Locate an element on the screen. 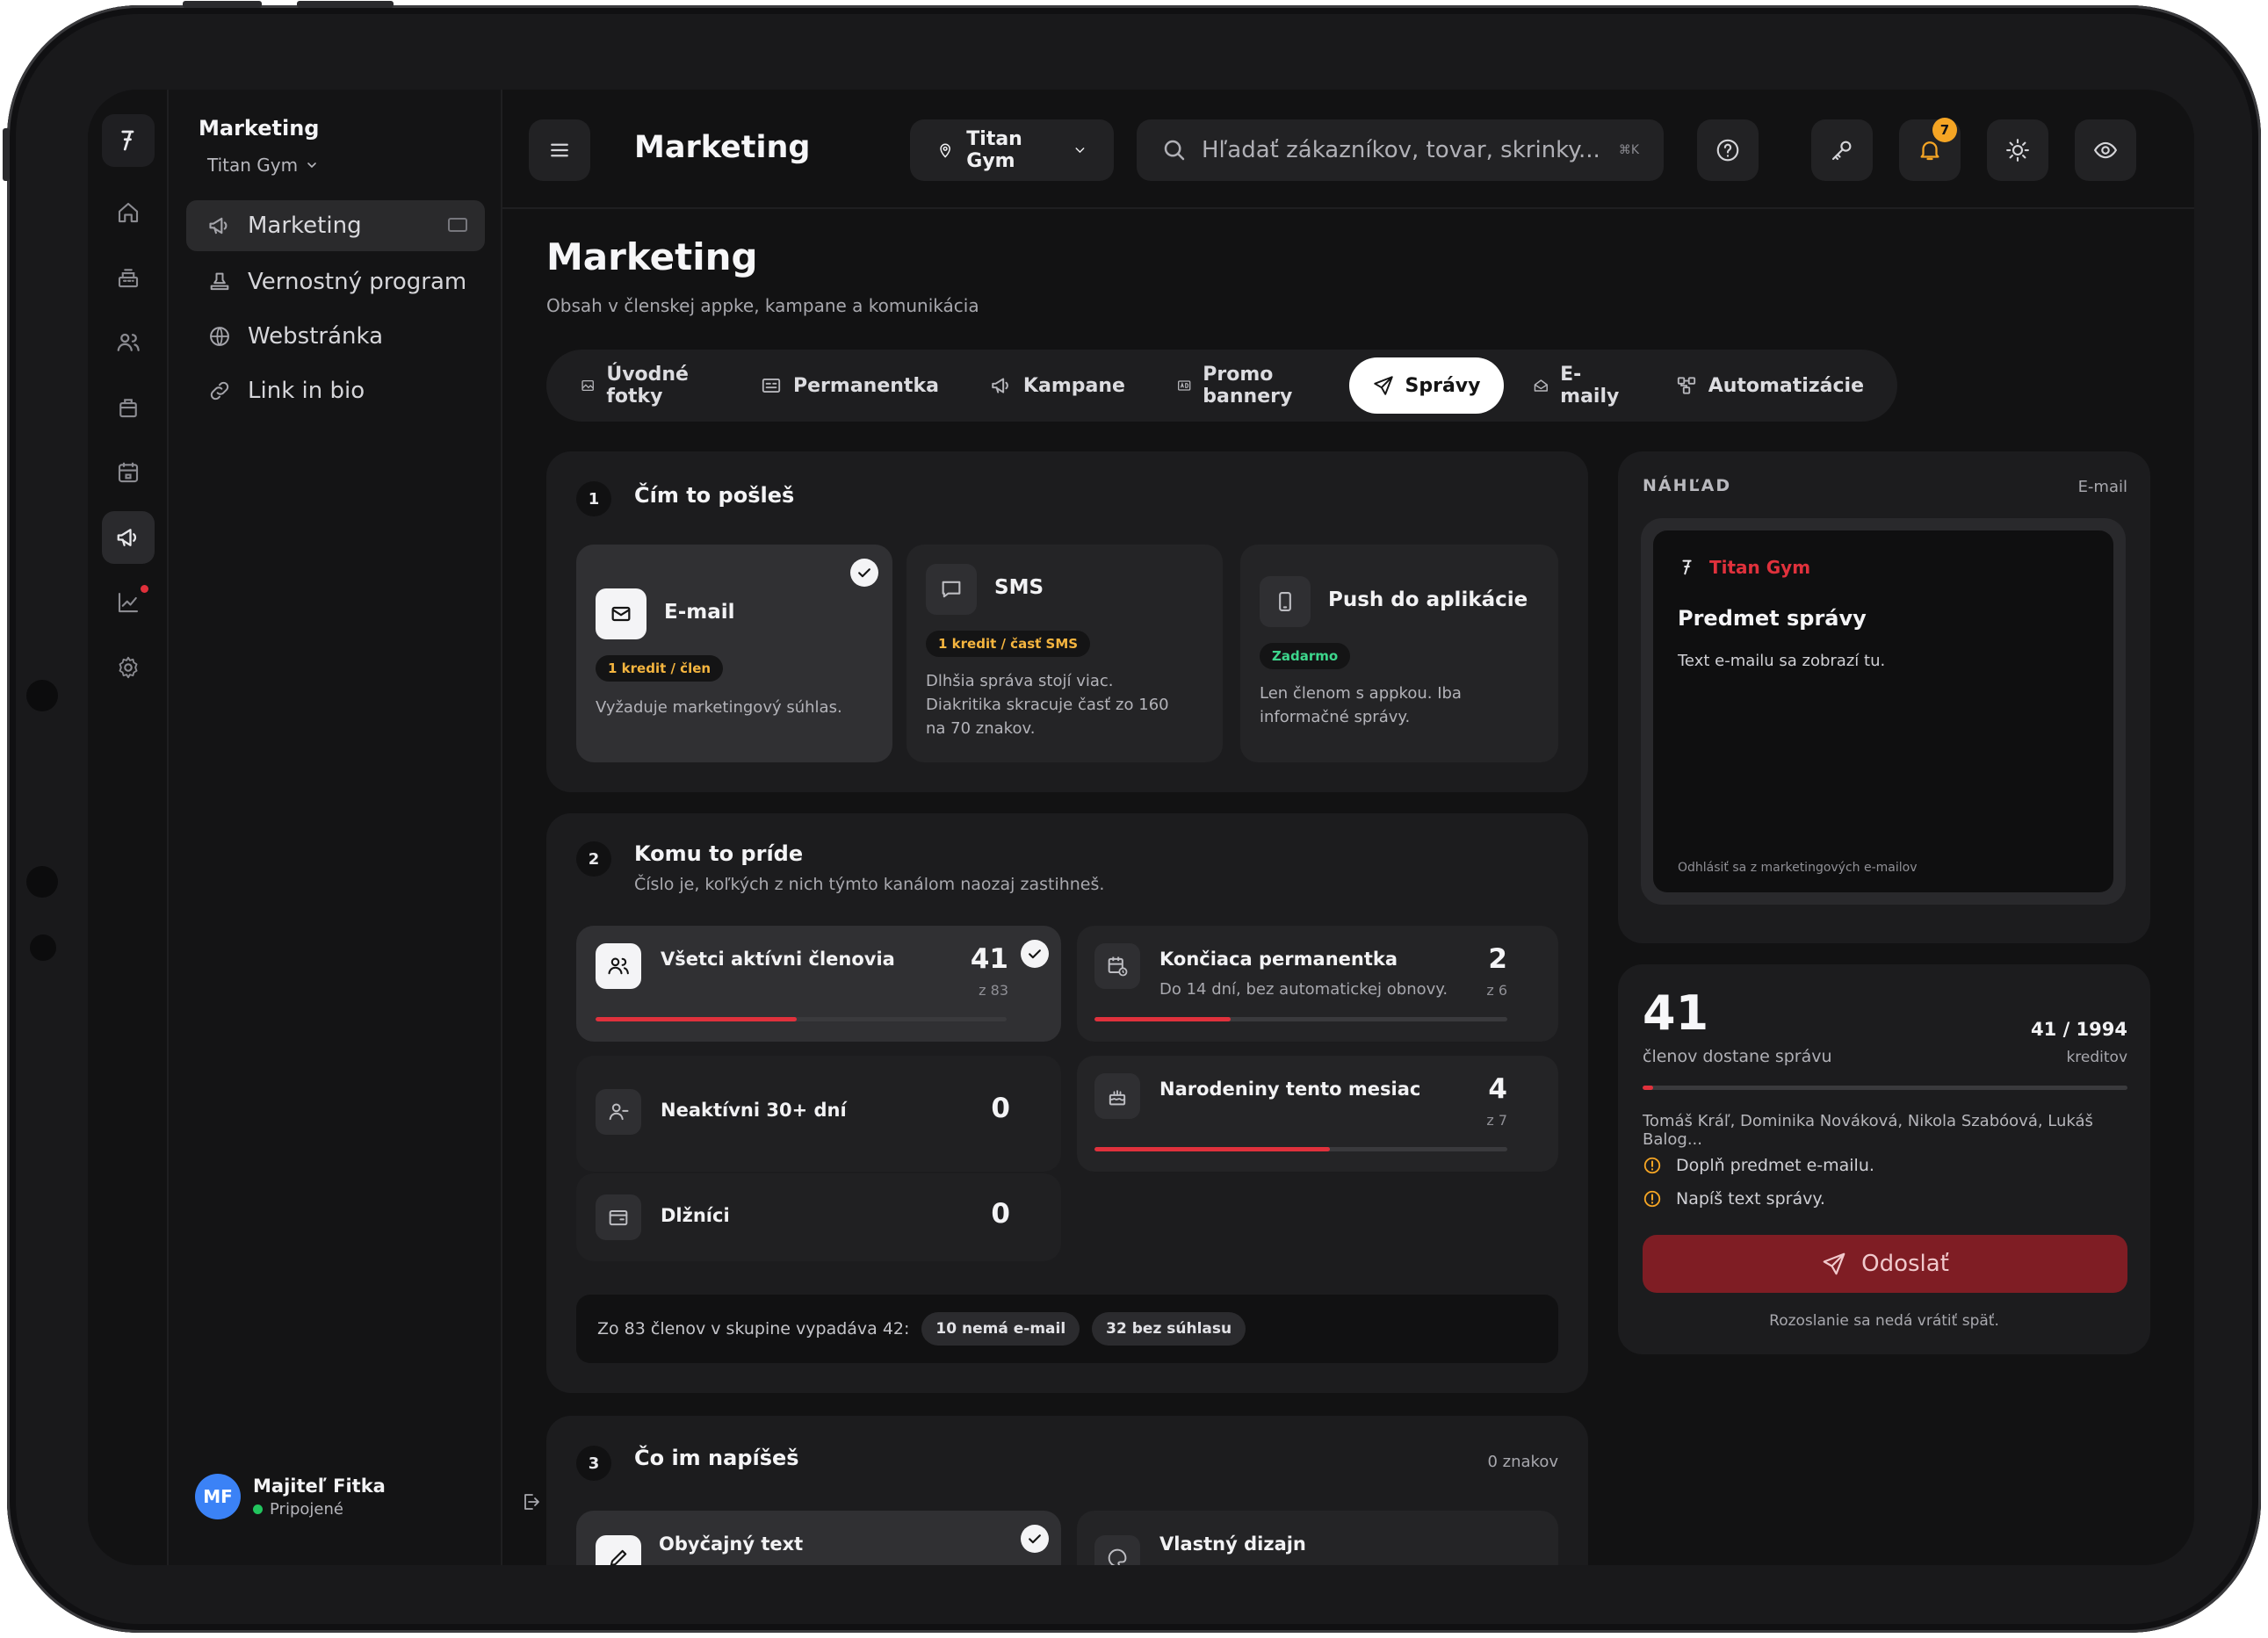 This screenshot has width=2268, height=1638. sidebar-item-link-in-bio: Link in bio is located at coordinates (336, 390).